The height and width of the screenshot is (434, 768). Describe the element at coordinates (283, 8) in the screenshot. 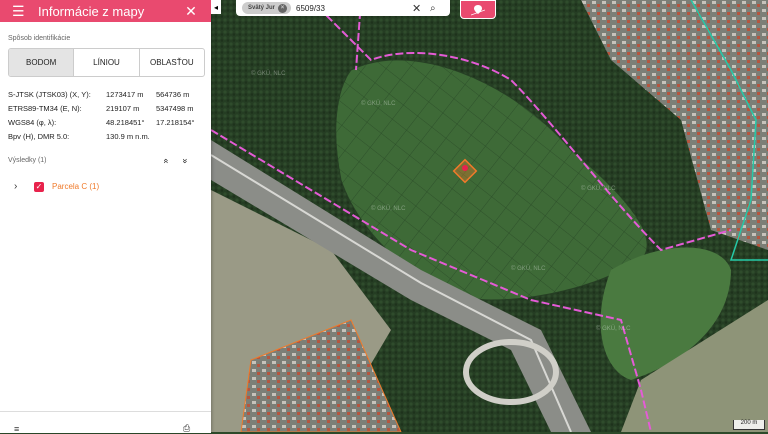

I see `chip-remove-icon: ×` at that location.